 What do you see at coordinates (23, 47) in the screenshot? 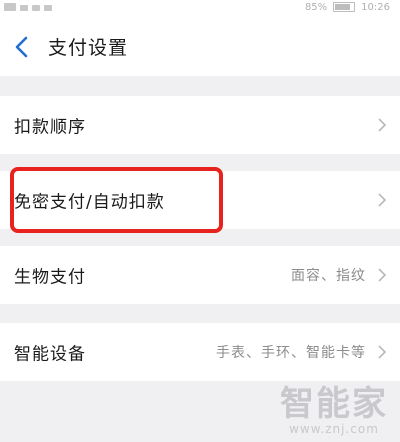
I see `chevron-left-icon` at bounding box center [23, 47].